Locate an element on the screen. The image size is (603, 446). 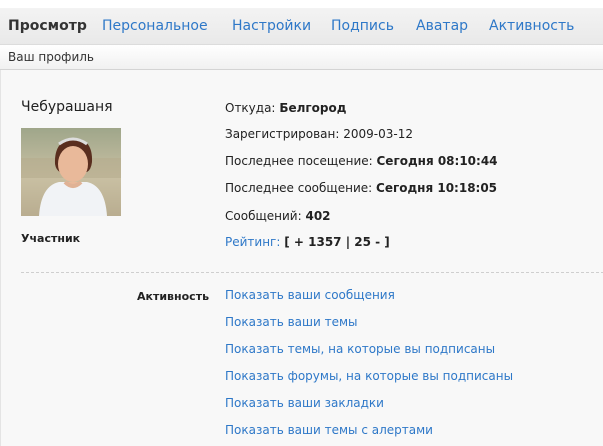
tab-personal: Персональное is located at coordinates (155, 26).